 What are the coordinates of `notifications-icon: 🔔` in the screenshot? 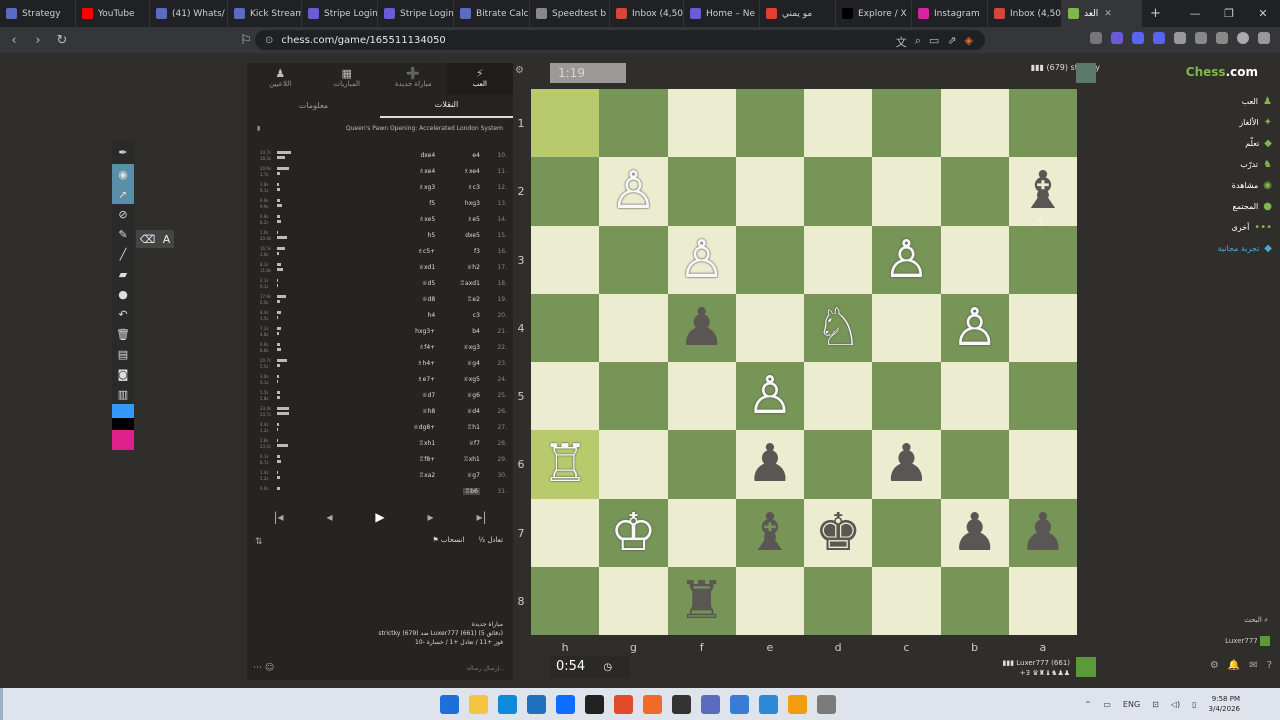 It's located at (1234, 665).